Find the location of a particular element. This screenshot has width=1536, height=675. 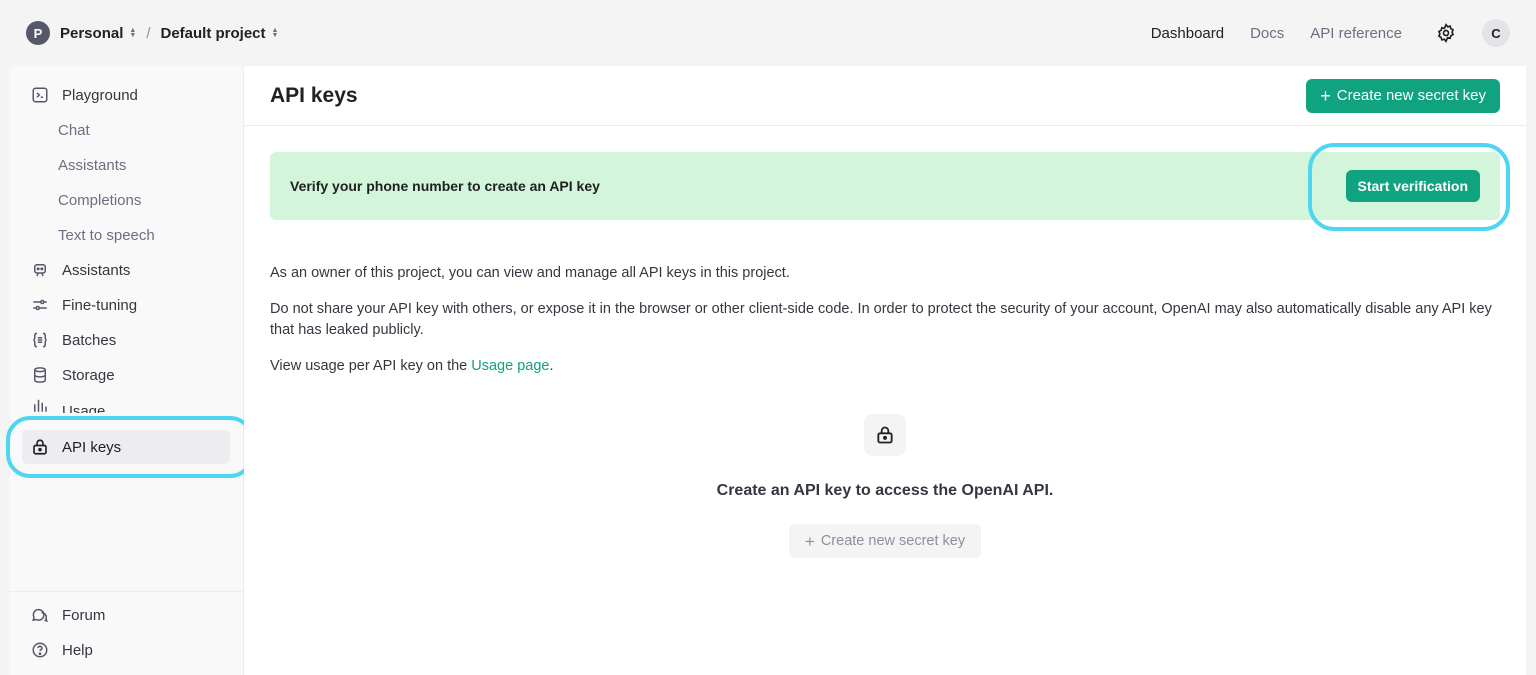

sidebar-item-completions: Completions is located at coordinates (126, 200).